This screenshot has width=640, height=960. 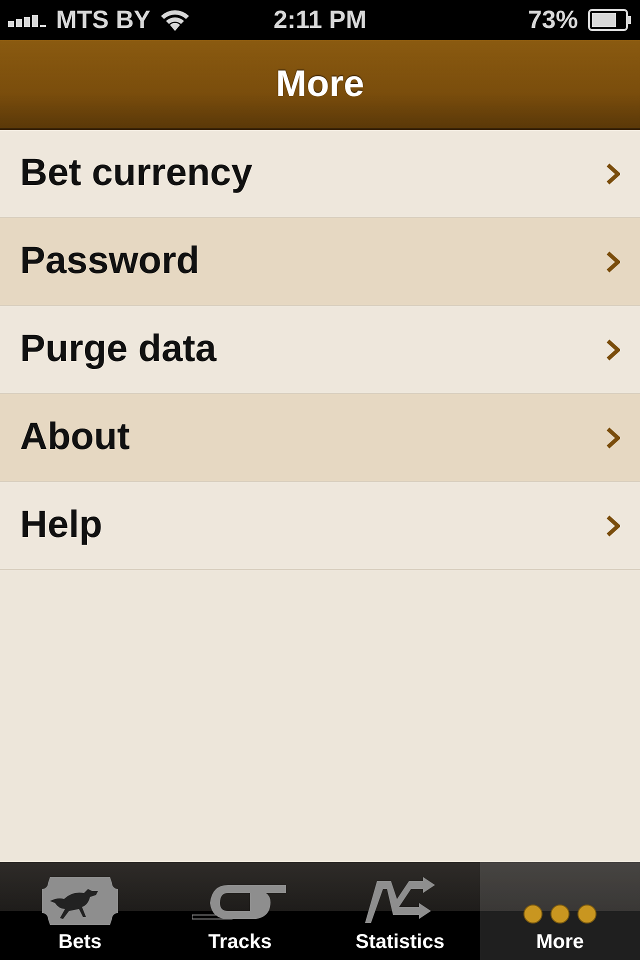 What do you see at coordinates (553, 20) in the screenshot?
I see `battery-percent: 73%` at bounding box center [553, 20].